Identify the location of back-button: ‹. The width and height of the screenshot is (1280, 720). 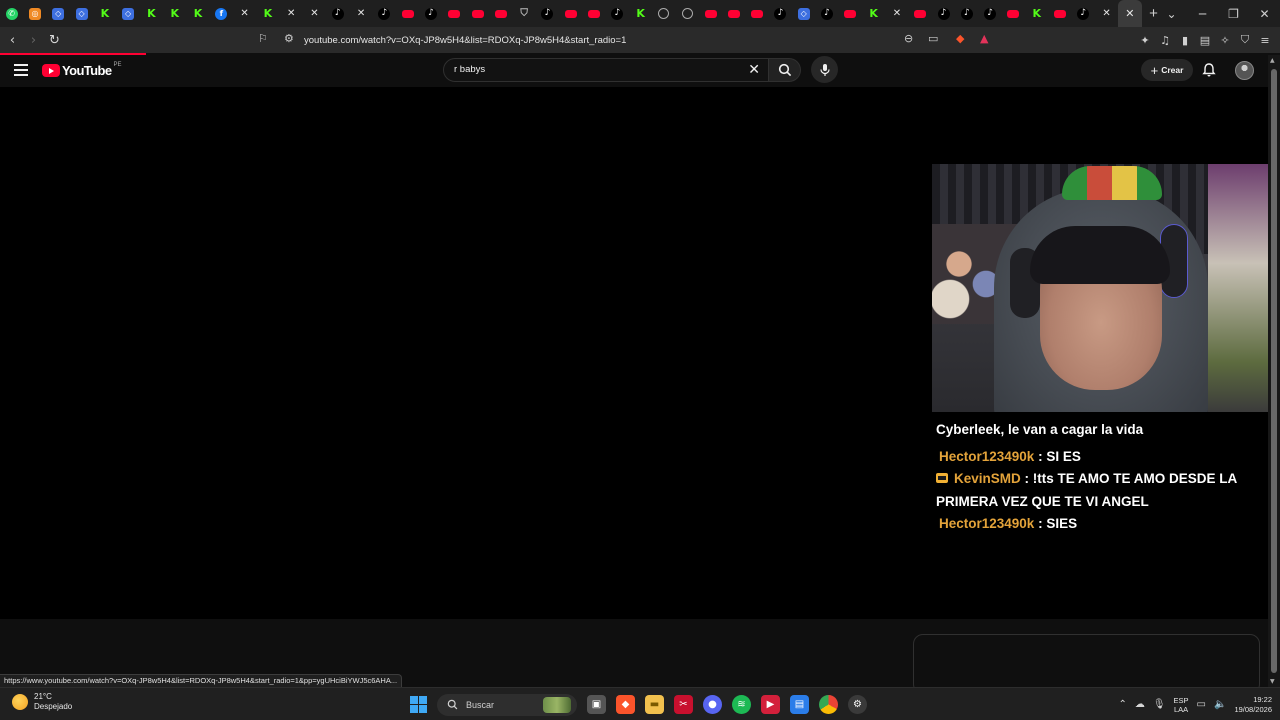
(12, 40).